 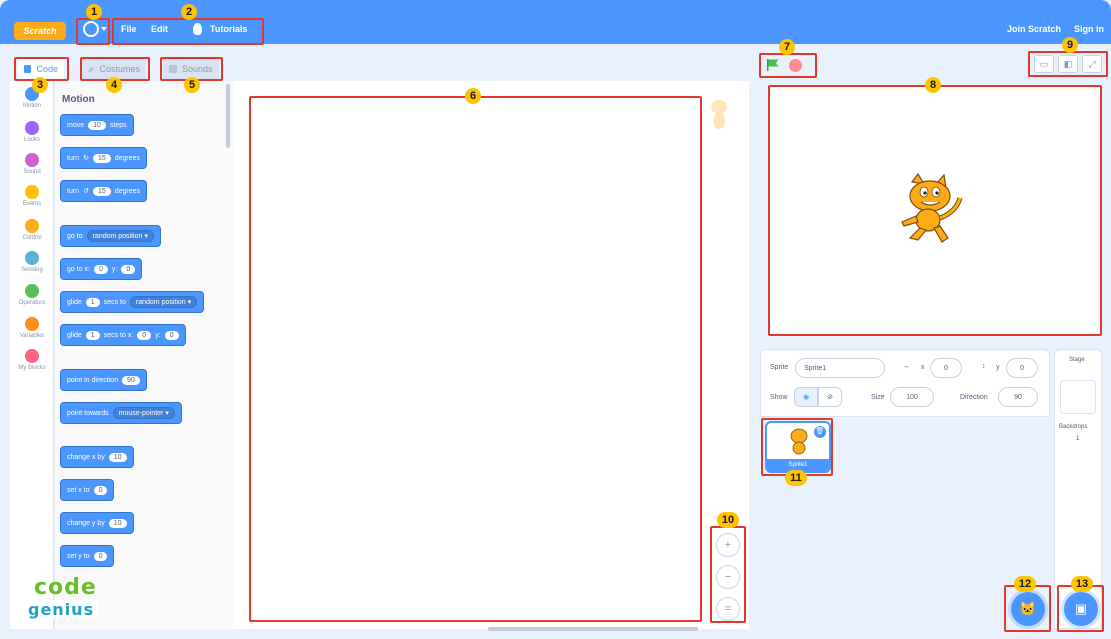 I want to click on steps-input: 10, so click(x=97, y=125).